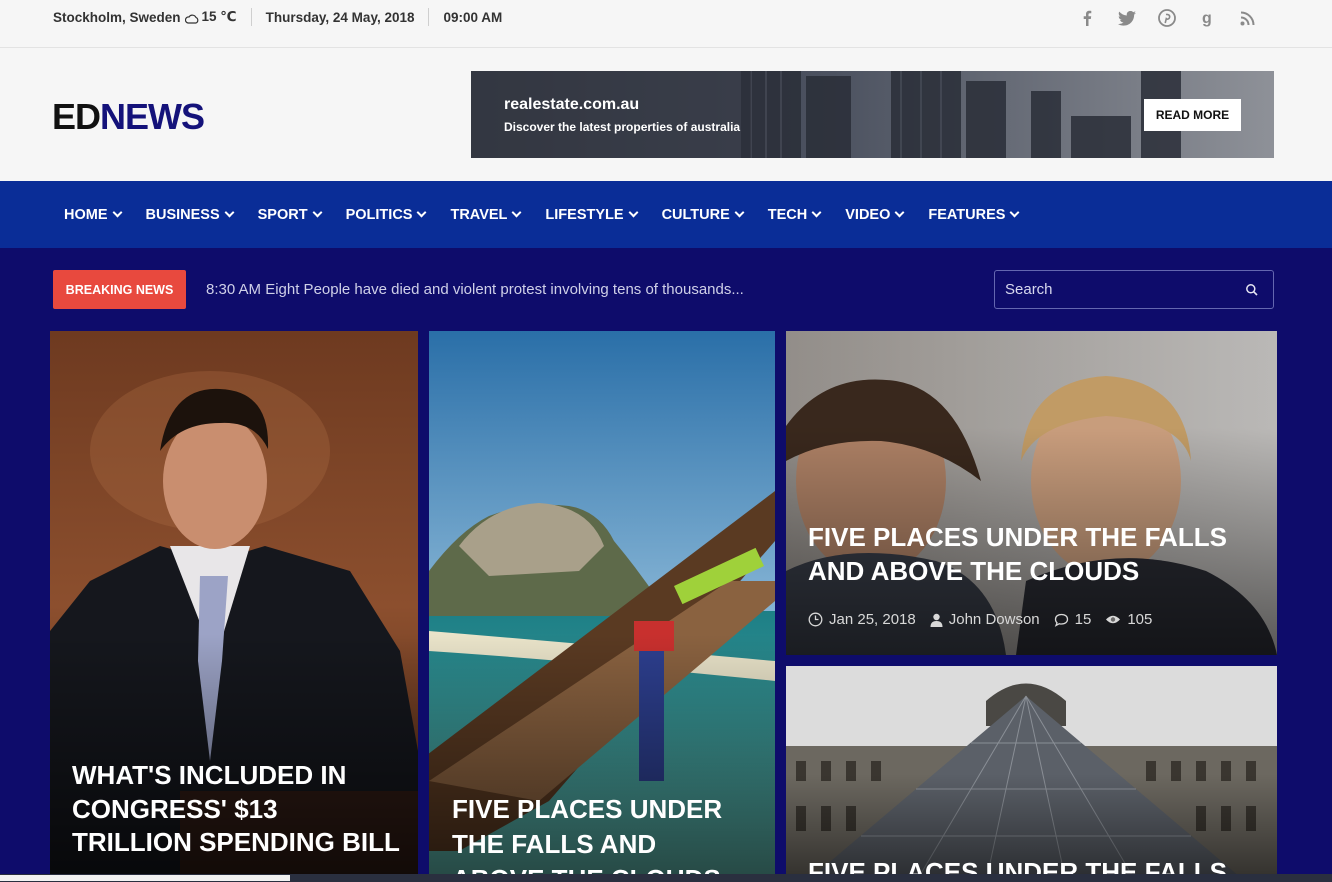 The height and width of the screenshot is (882, 1332). What do you see at coordinates (340, 17) in the screenshot?
I see `date-text: Thursday, 24 May, 2018` at bounding box center [340, 17].